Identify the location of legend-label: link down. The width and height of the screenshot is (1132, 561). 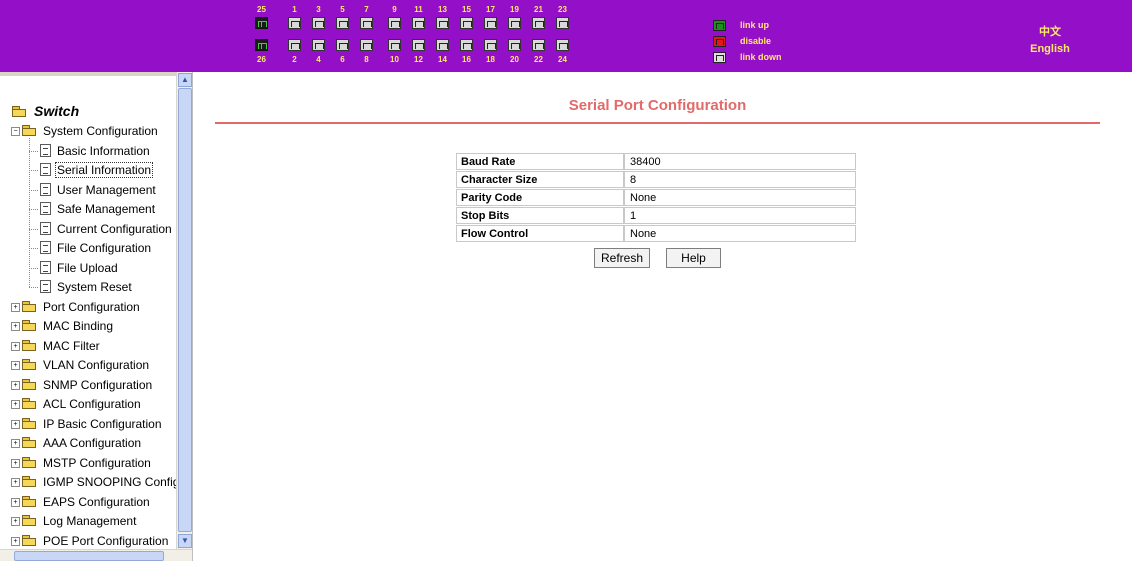
(761, 57).